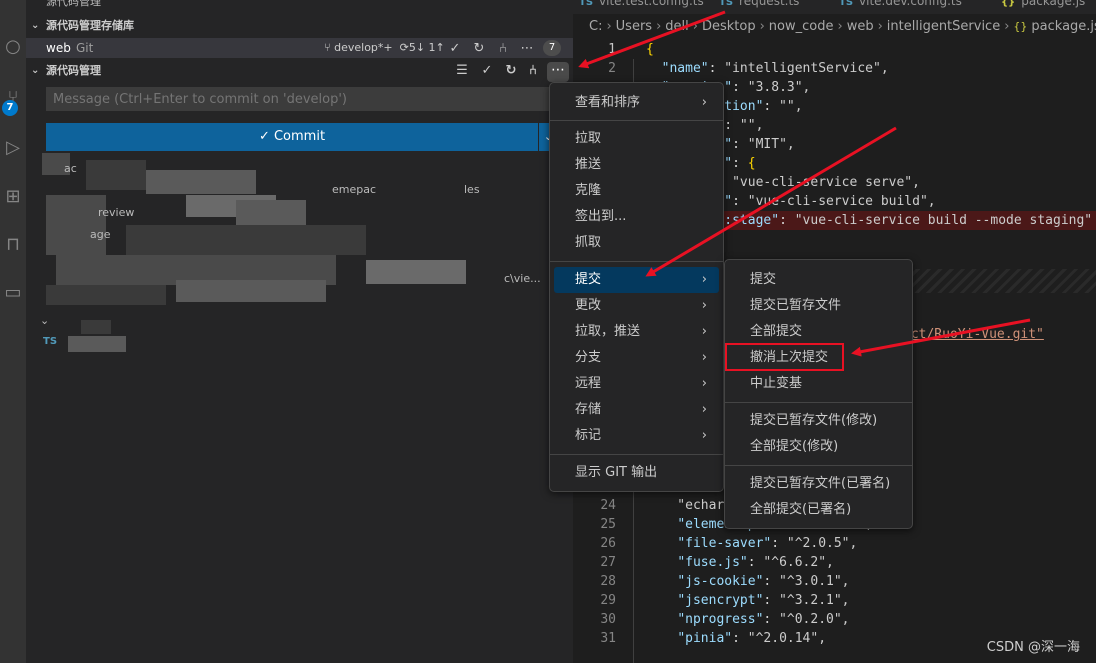 The height and width of the screenshot is (663, 1096). I want to click on repositories-header: ⌄ 源代码管理存储库, so click(299, 26).